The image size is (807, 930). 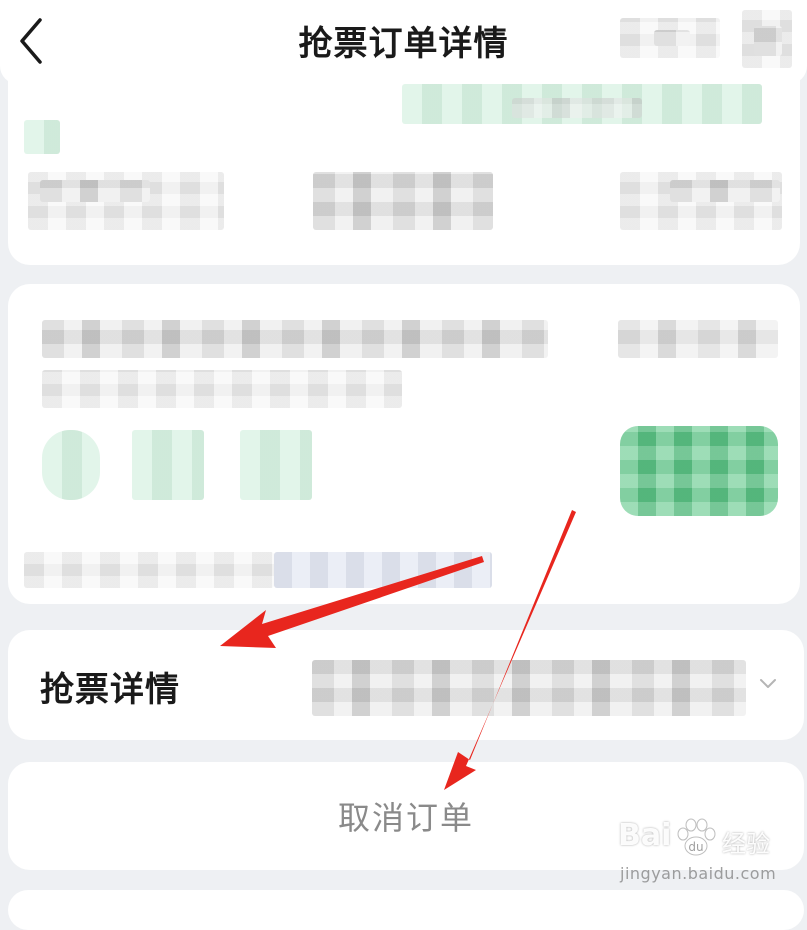 I want to click on watermark-brand-right: 经验, so click(x=746, y=844).